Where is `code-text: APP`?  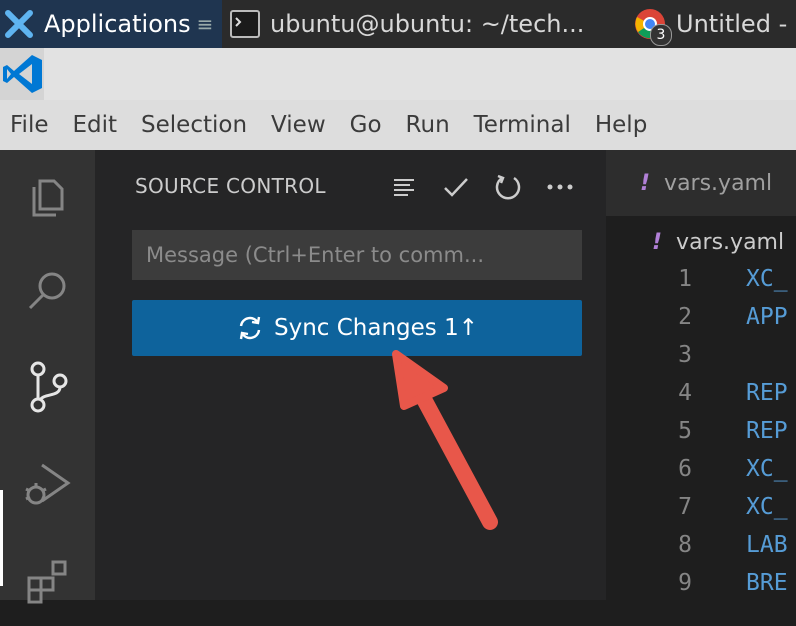
code-text: APP is located at coordinates (767, 317).